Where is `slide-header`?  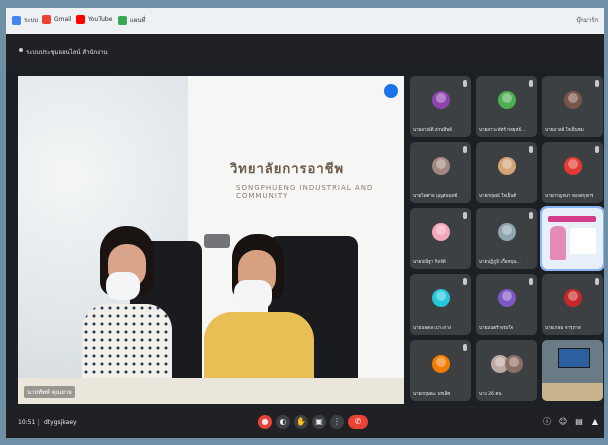 slide-header is located at coordinates (572, 219).